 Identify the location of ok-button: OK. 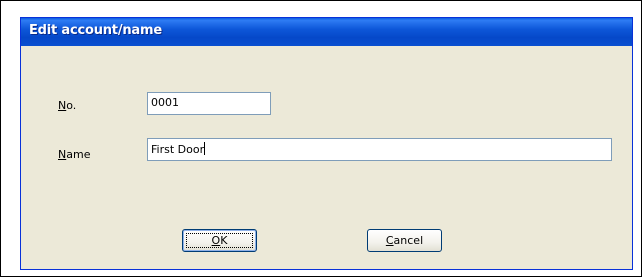
(219, 240).